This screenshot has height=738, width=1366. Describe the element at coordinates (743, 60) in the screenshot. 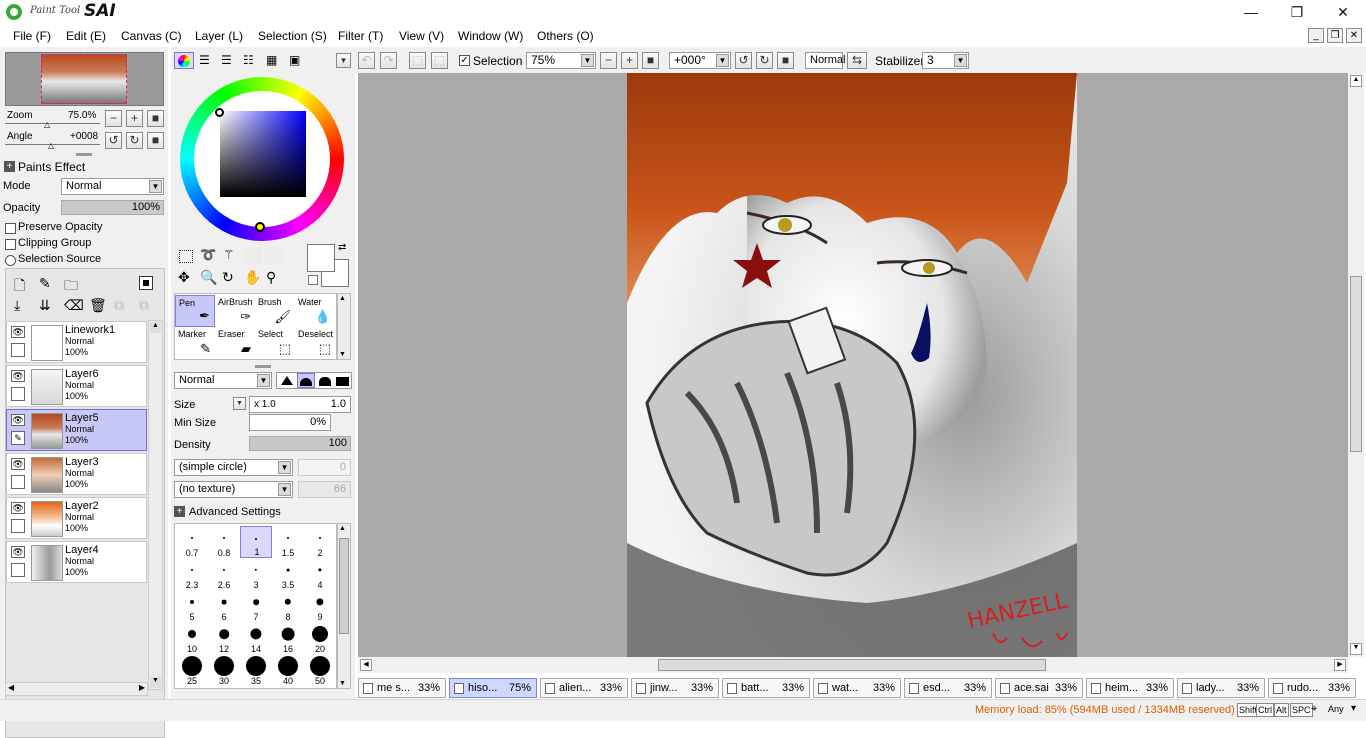

I see `rotate-ccw-button: ↺` at that location.